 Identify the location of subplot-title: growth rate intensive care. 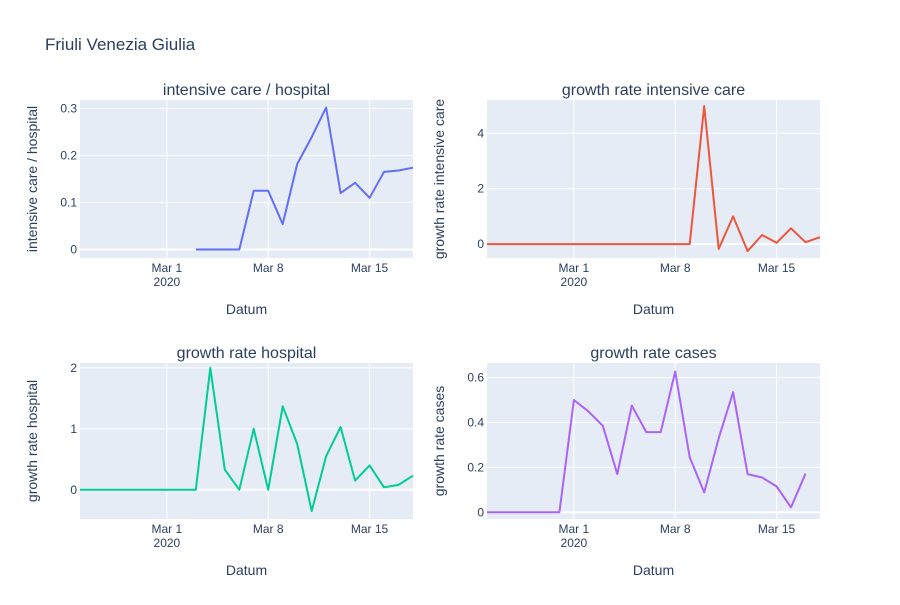
(653, 90).